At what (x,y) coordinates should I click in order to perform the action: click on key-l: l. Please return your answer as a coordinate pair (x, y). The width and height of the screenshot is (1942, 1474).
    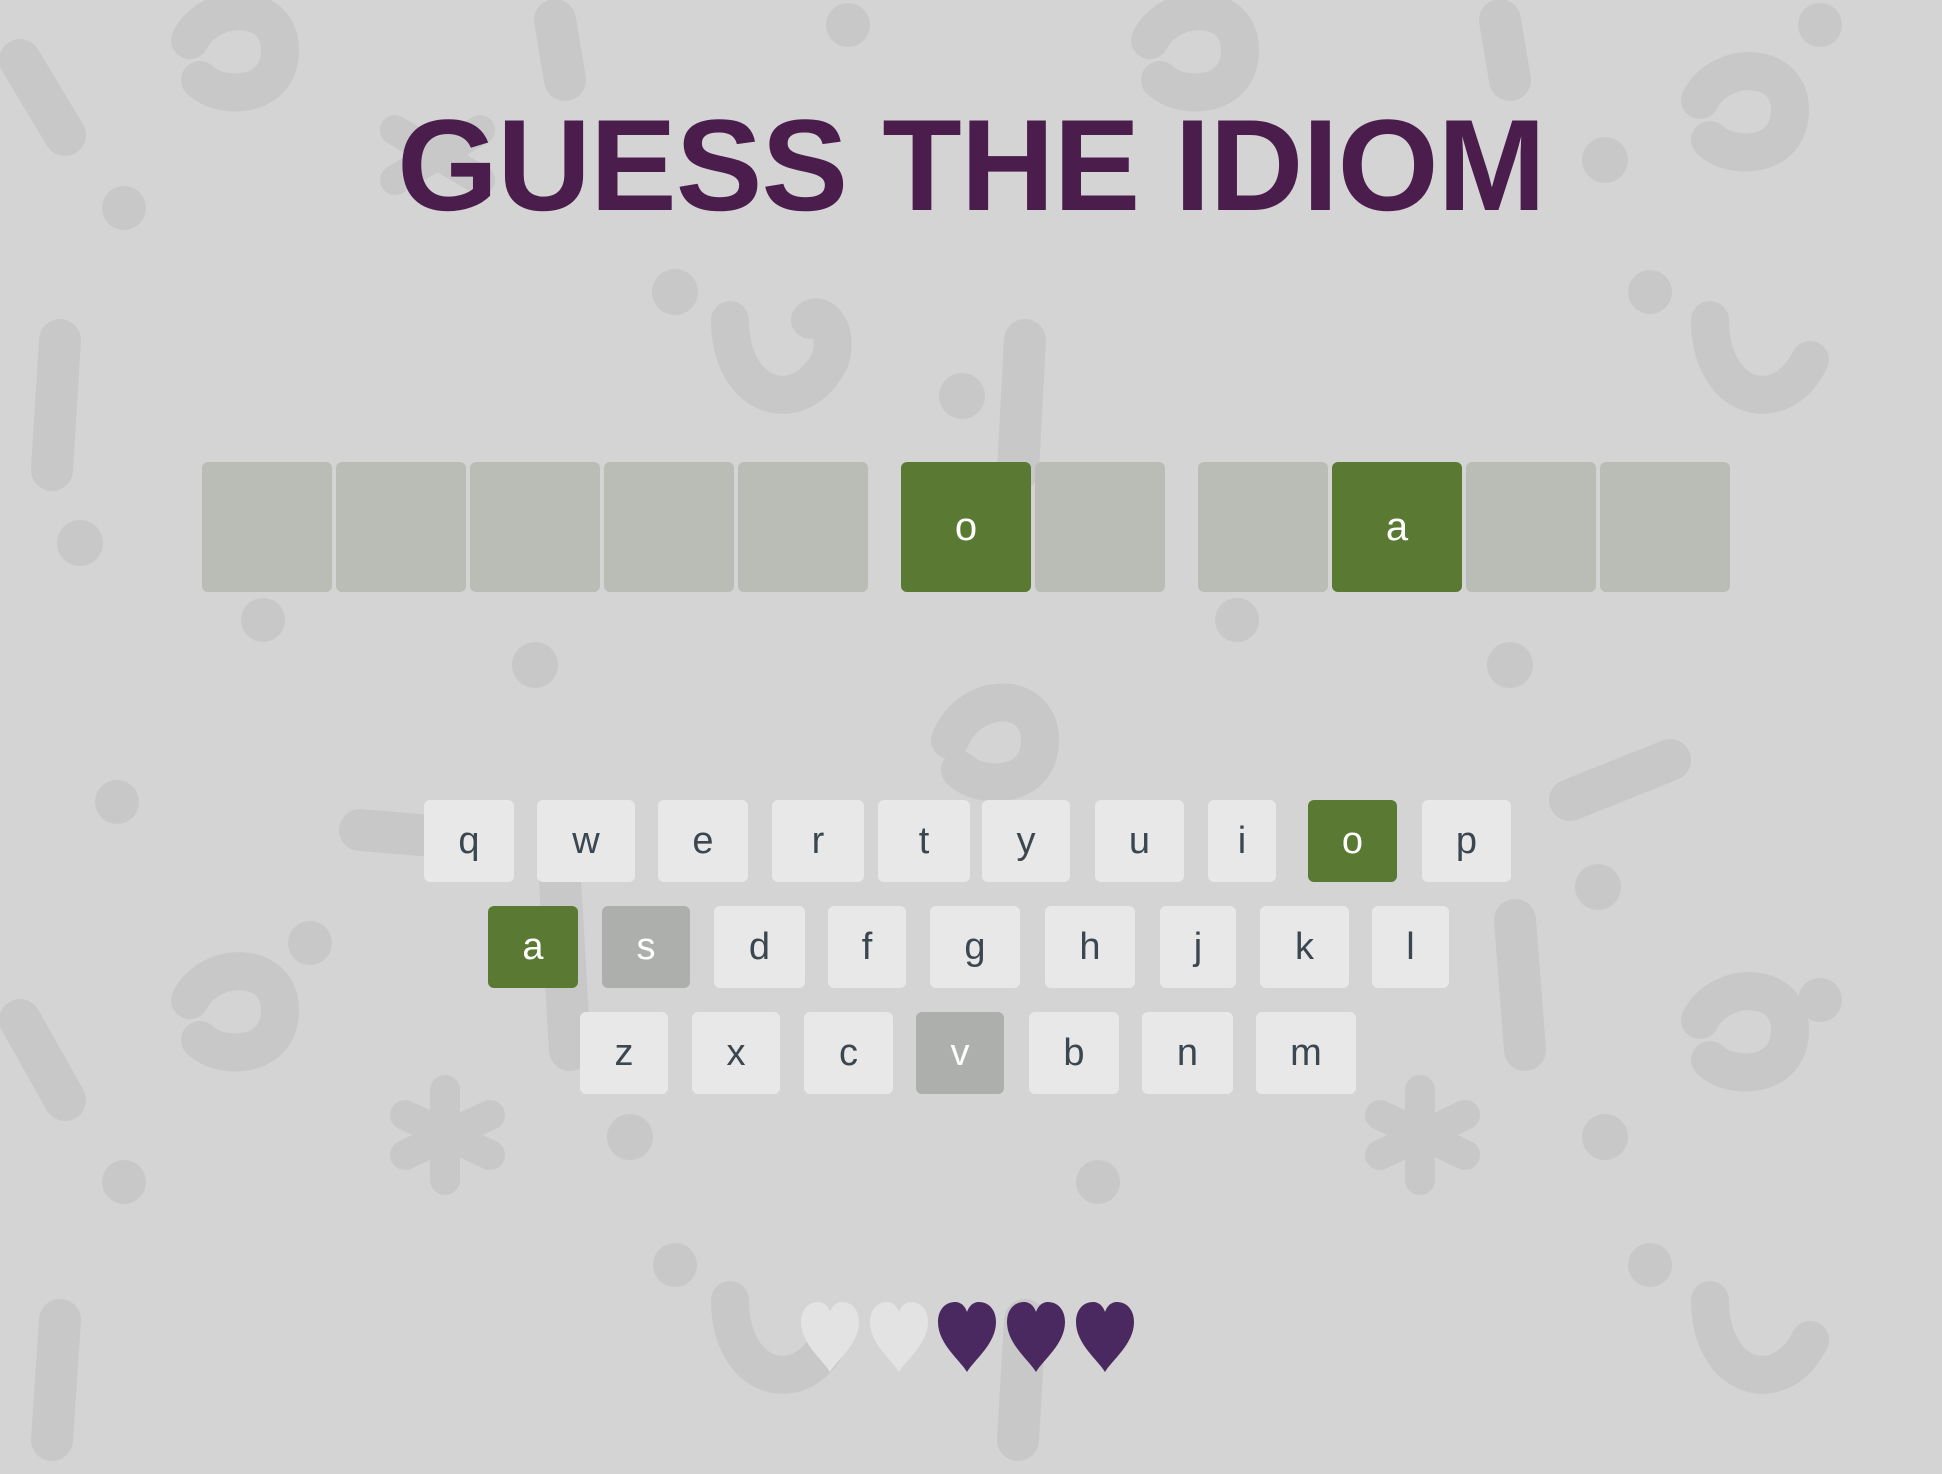
    Looking at the image, I should click on (1410, 947).